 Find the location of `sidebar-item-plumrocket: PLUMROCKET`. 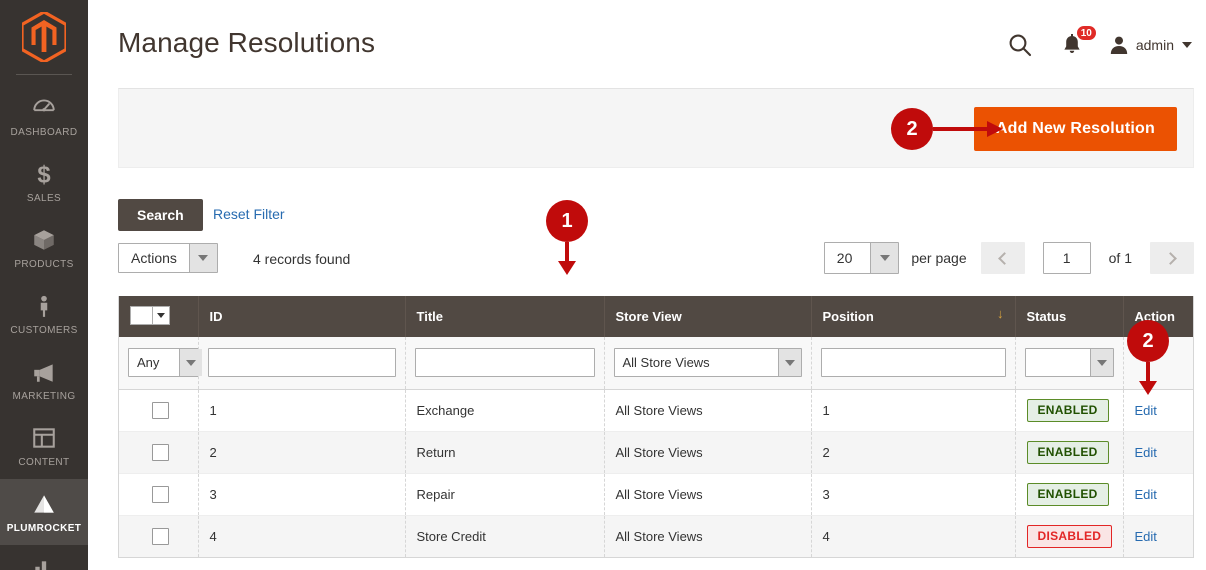

sidebar-item-plumrocket: PLUMROCKET is located at coordinates (44, 512).